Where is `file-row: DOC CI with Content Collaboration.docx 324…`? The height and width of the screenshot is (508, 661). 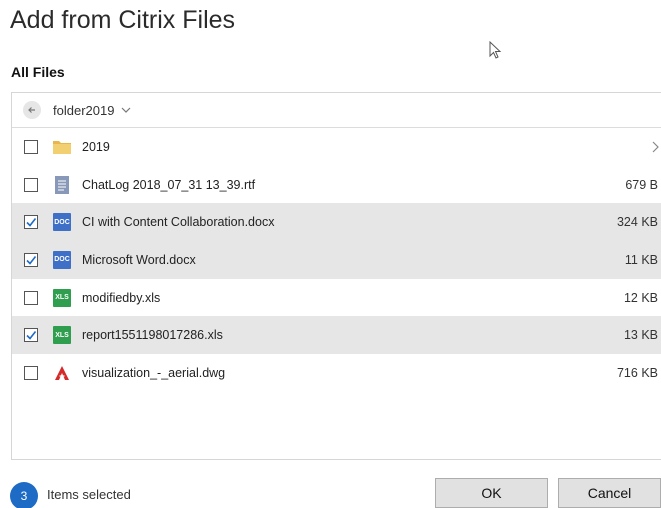
file-row: DOC CI with Content Collaboration.docx 324… is located at coordinates (336, 222).